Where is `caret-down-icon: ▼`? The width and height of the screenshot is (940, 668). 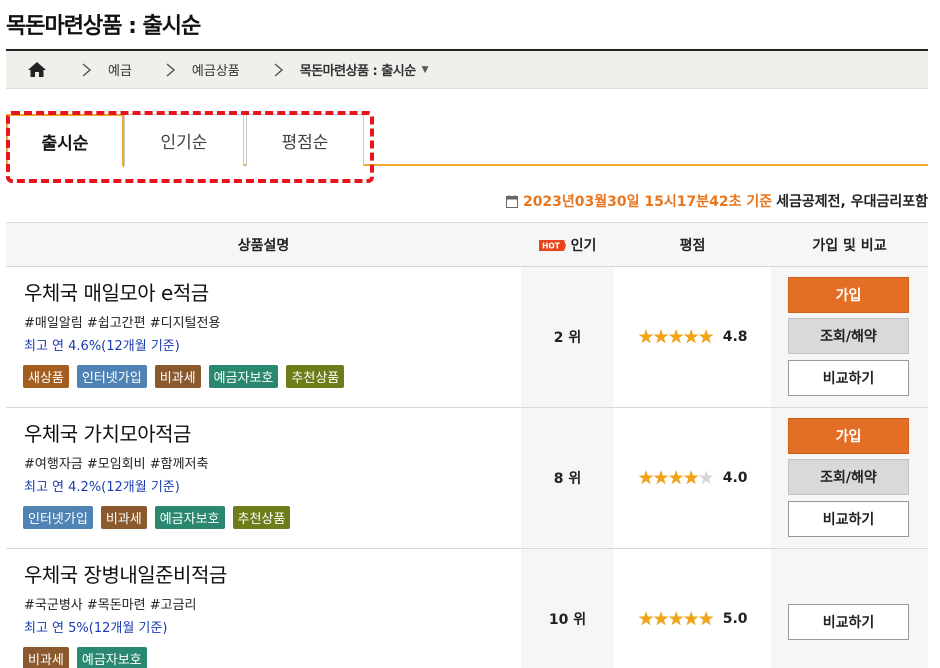 caret-down-icon: ▼ is located at coordinates (425, 70).